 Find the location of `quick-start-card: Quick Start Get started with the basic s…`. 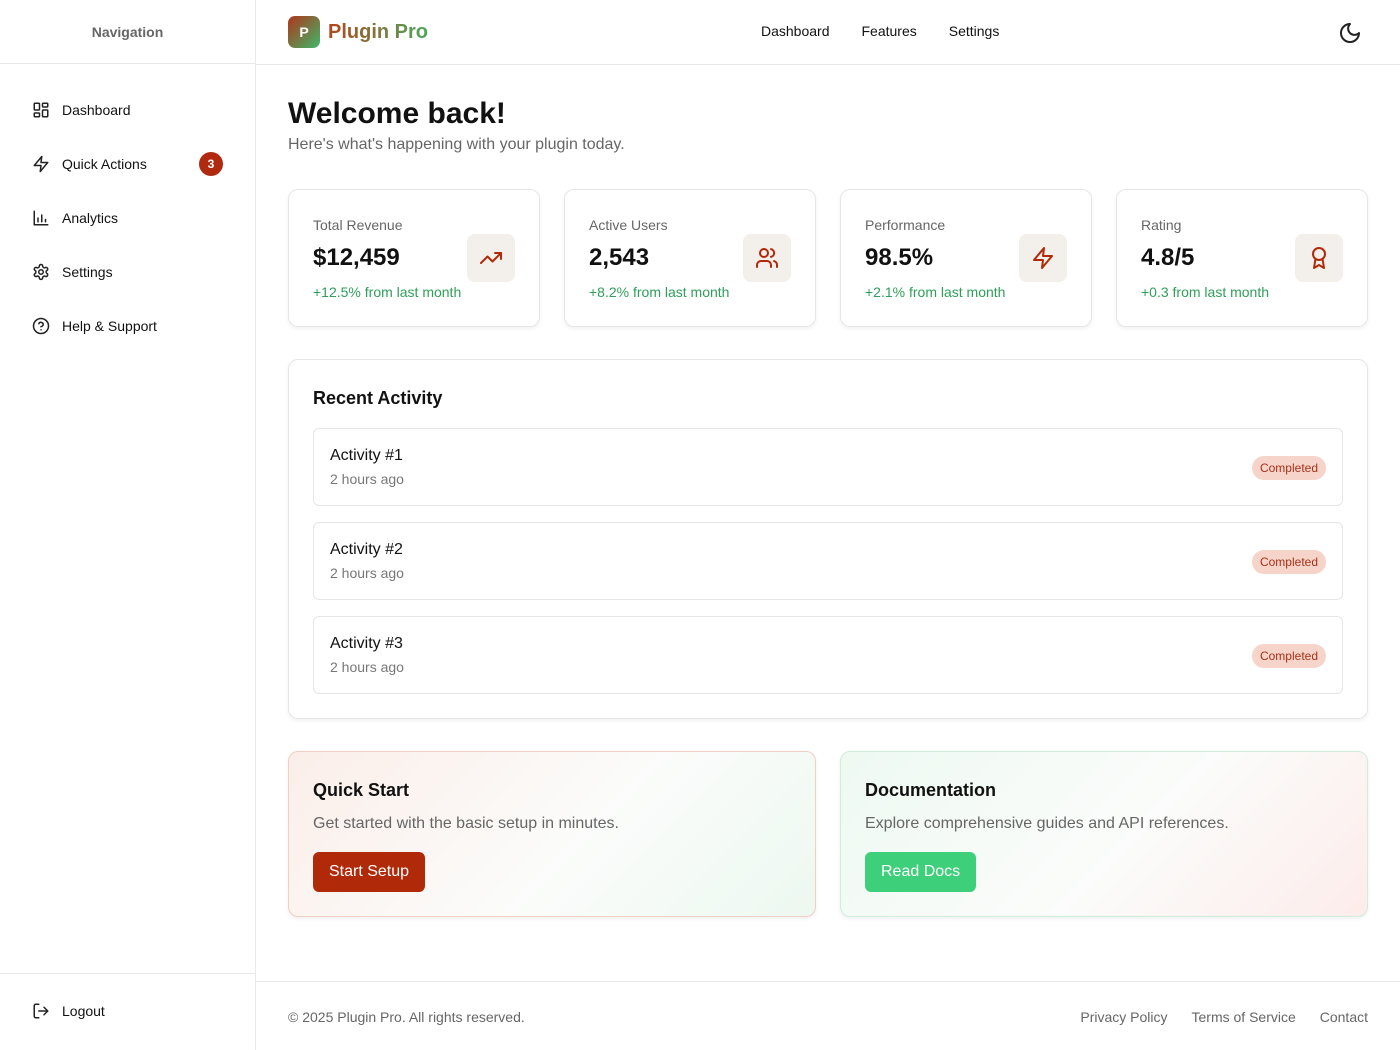

quick-start-card: Quick Start Get started with the basic s… is located at coordinates (552, 834).